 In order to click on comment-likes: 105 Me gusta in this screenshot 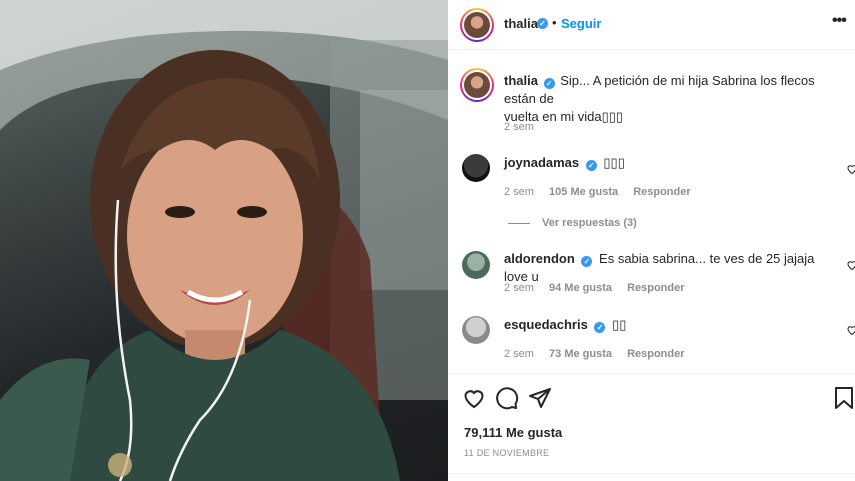, I will do `click(583, 192)`.